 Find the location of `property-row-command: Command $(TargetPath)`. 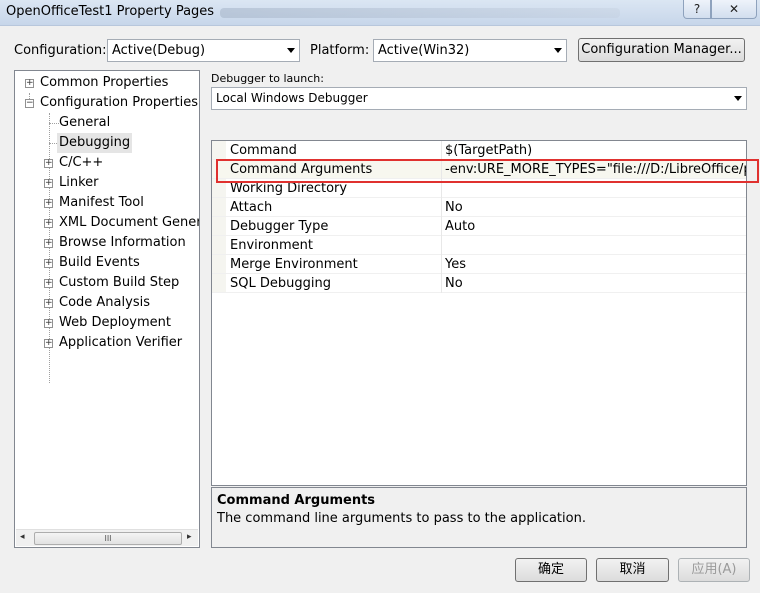

property-row-command: Command $(TargetPath) is located at coordinates (479, 150).